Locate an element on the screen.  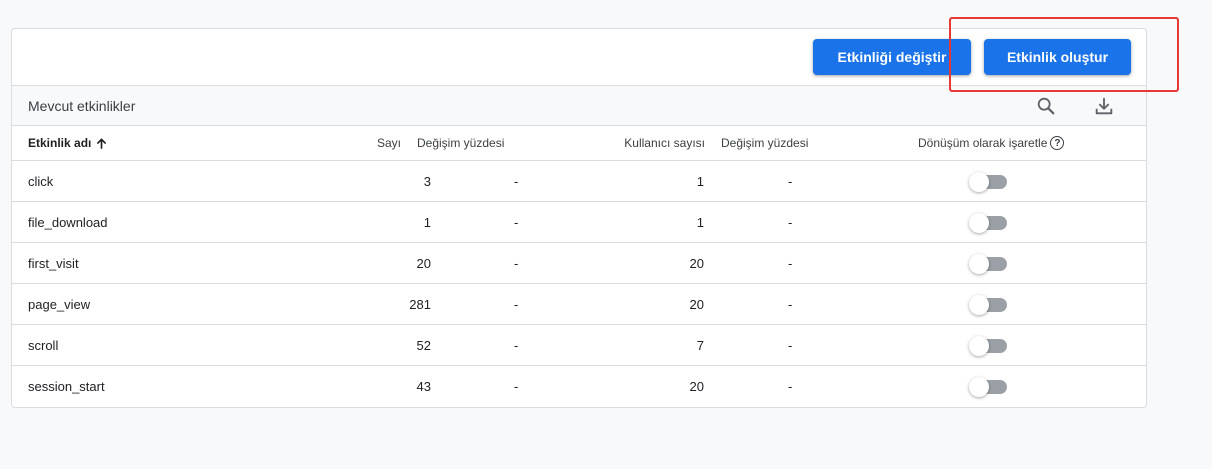
event-count: 20 is located at coordinates (423, 263).